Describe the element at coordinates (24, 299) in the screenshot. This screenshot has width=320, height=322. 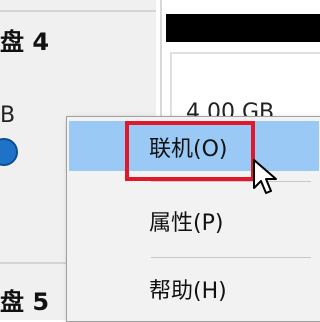
I see `disk-5-label: 盘 5` at that location.